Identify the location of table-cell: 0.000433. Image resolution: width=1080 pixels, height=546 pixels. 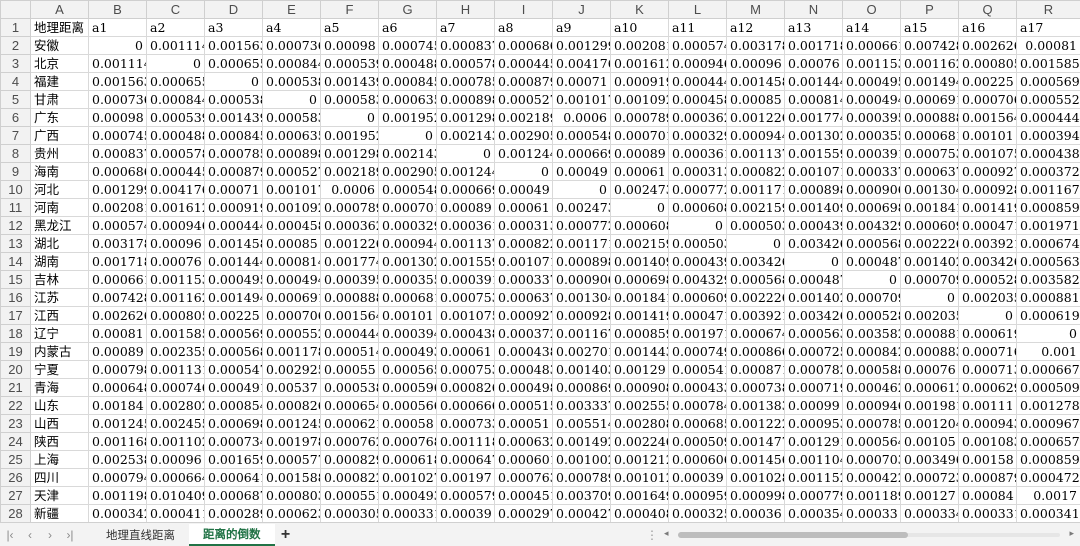
(698, 388).